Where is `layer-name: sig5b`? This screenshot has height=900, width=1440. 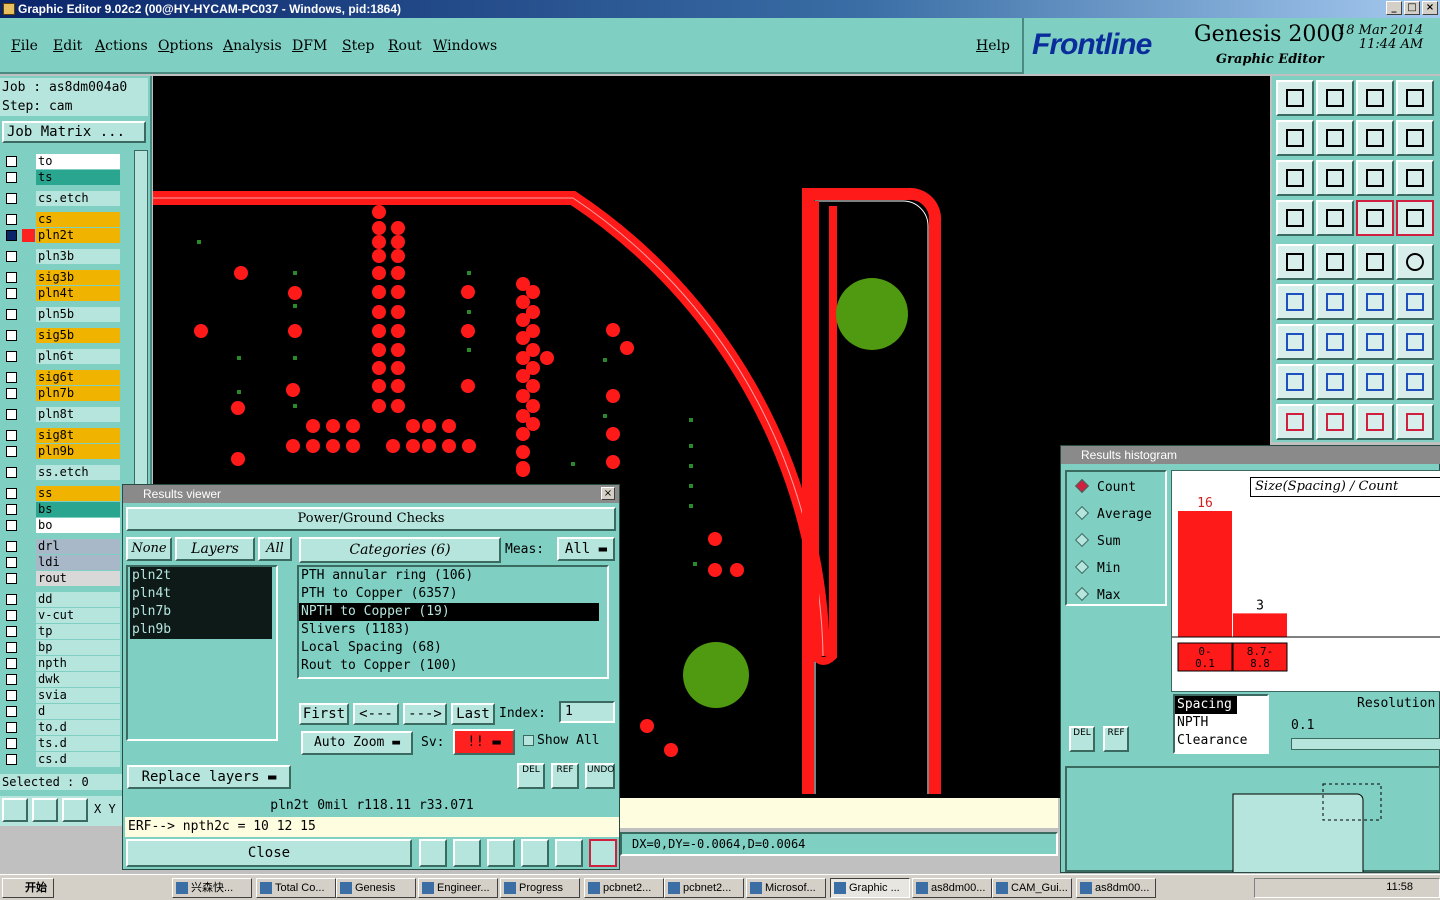
layer-name: sig5b is located at coordinates (78, 335).